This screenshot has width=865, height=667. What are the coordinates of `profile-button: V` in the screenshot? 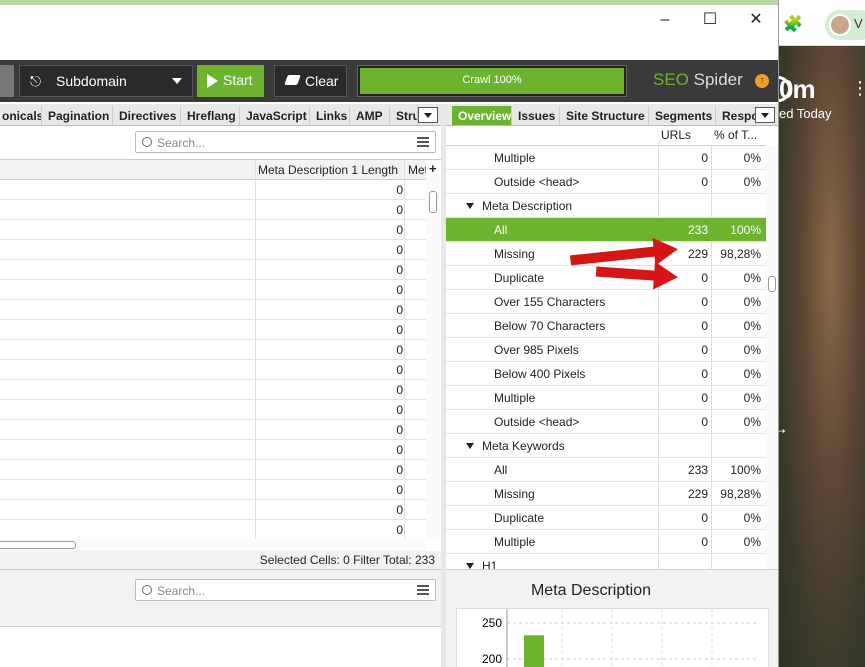 It's located at (845, 25).